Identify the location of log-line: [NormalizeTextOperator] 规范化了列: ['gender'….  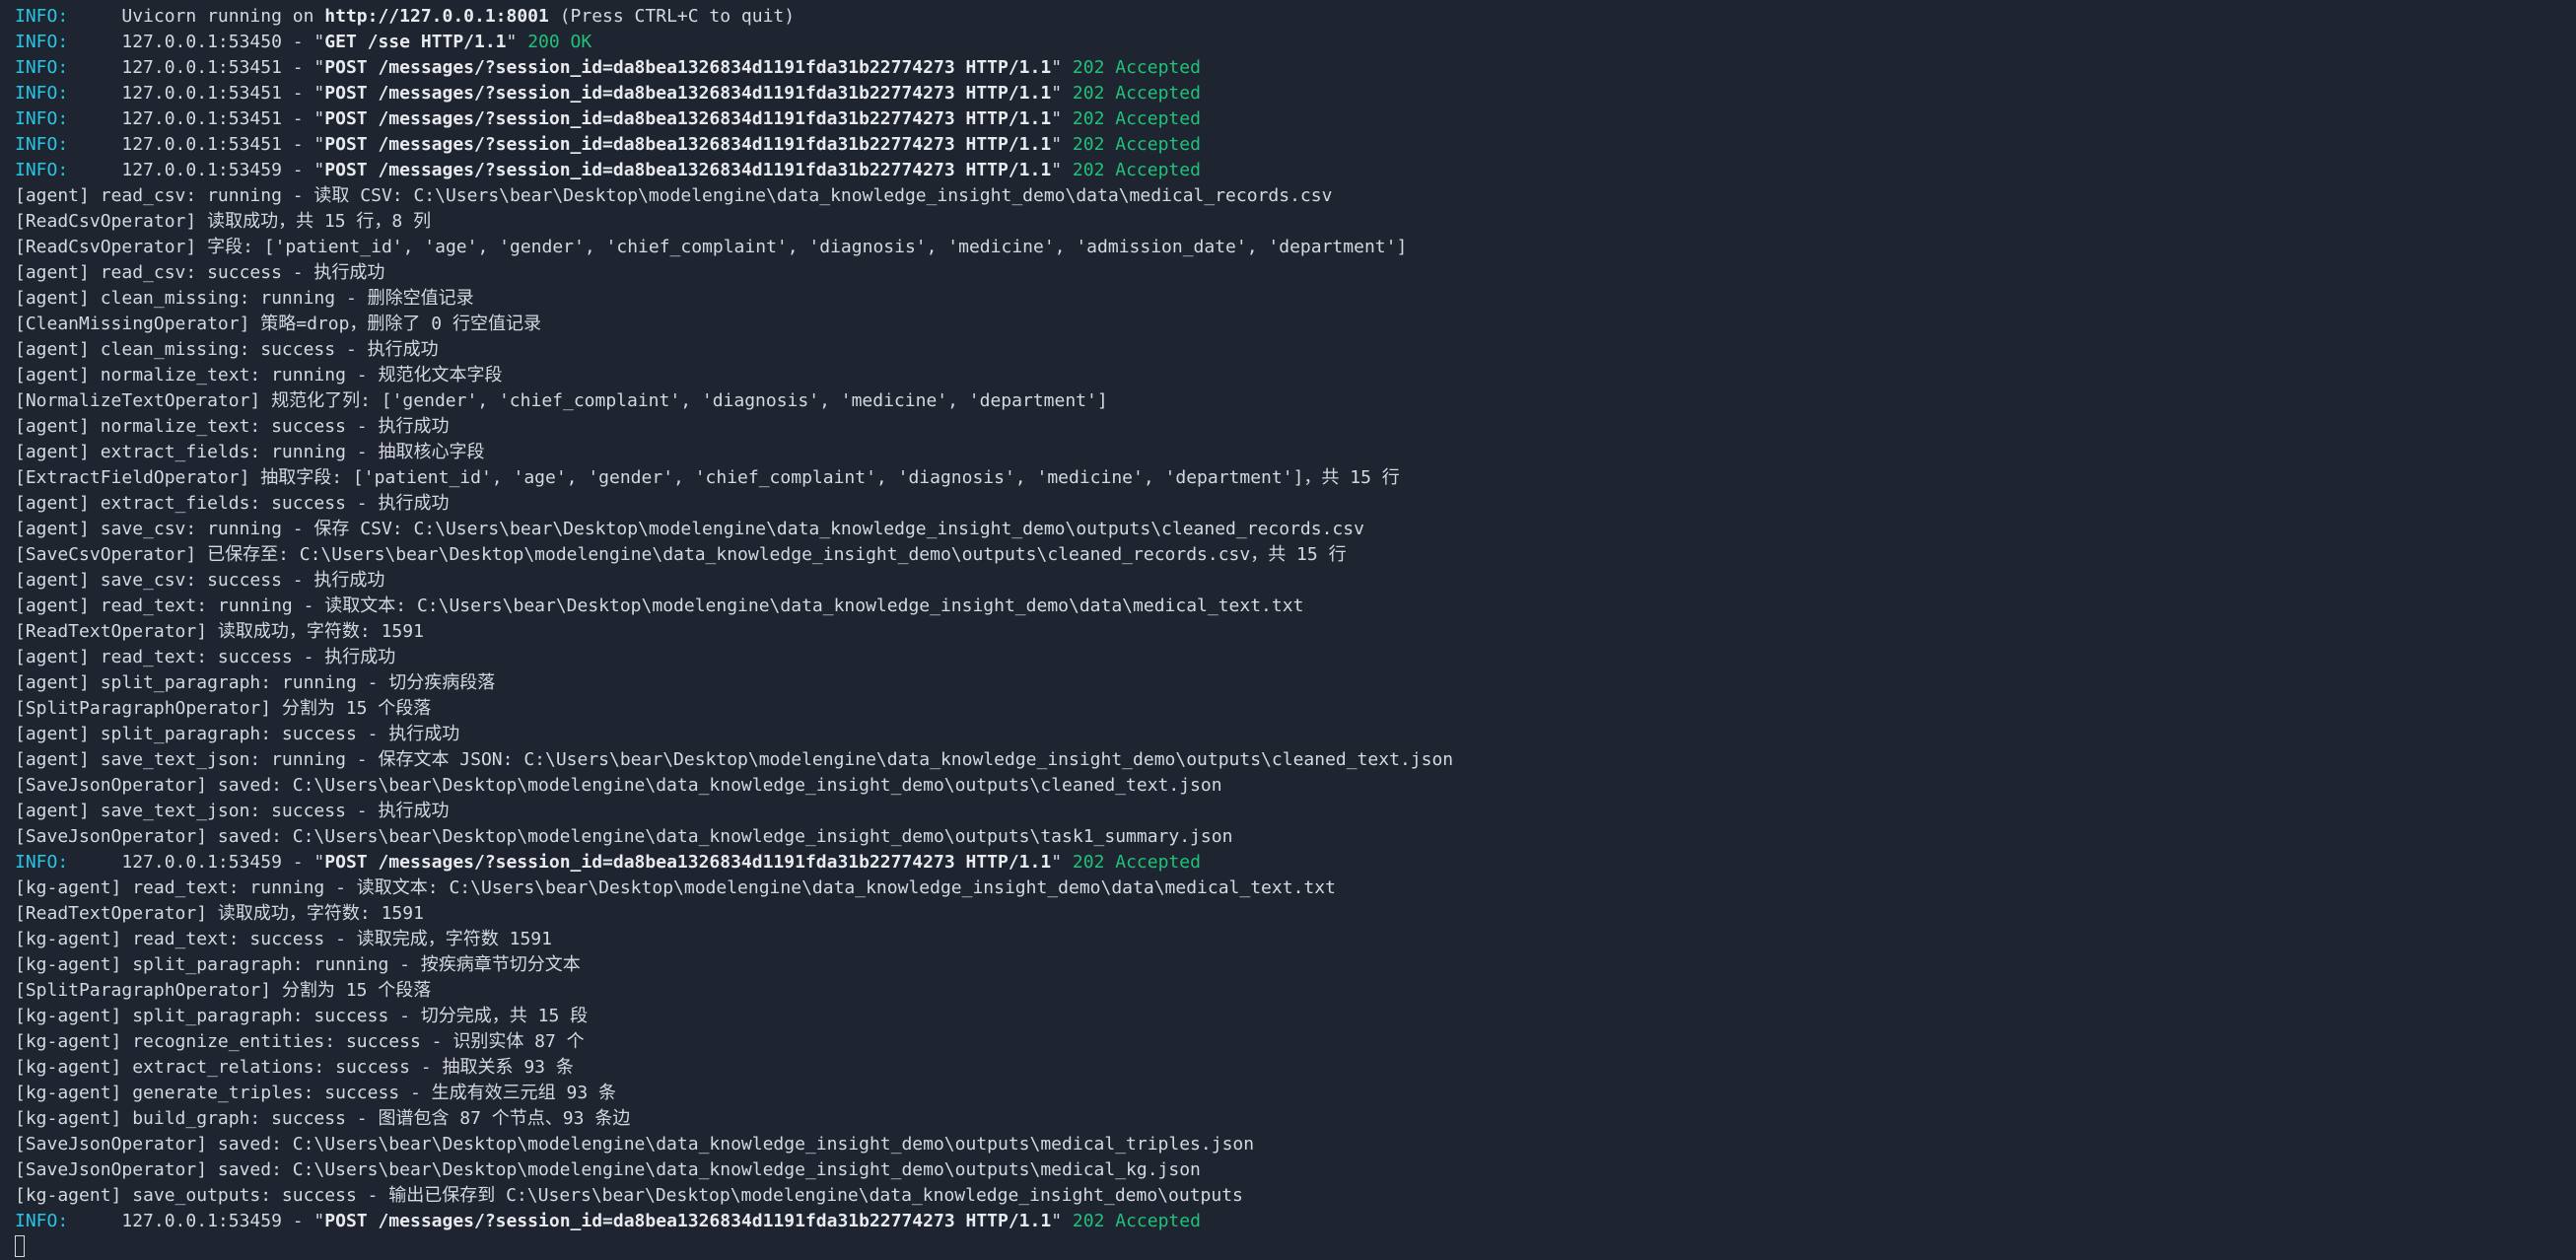
(561, 400).